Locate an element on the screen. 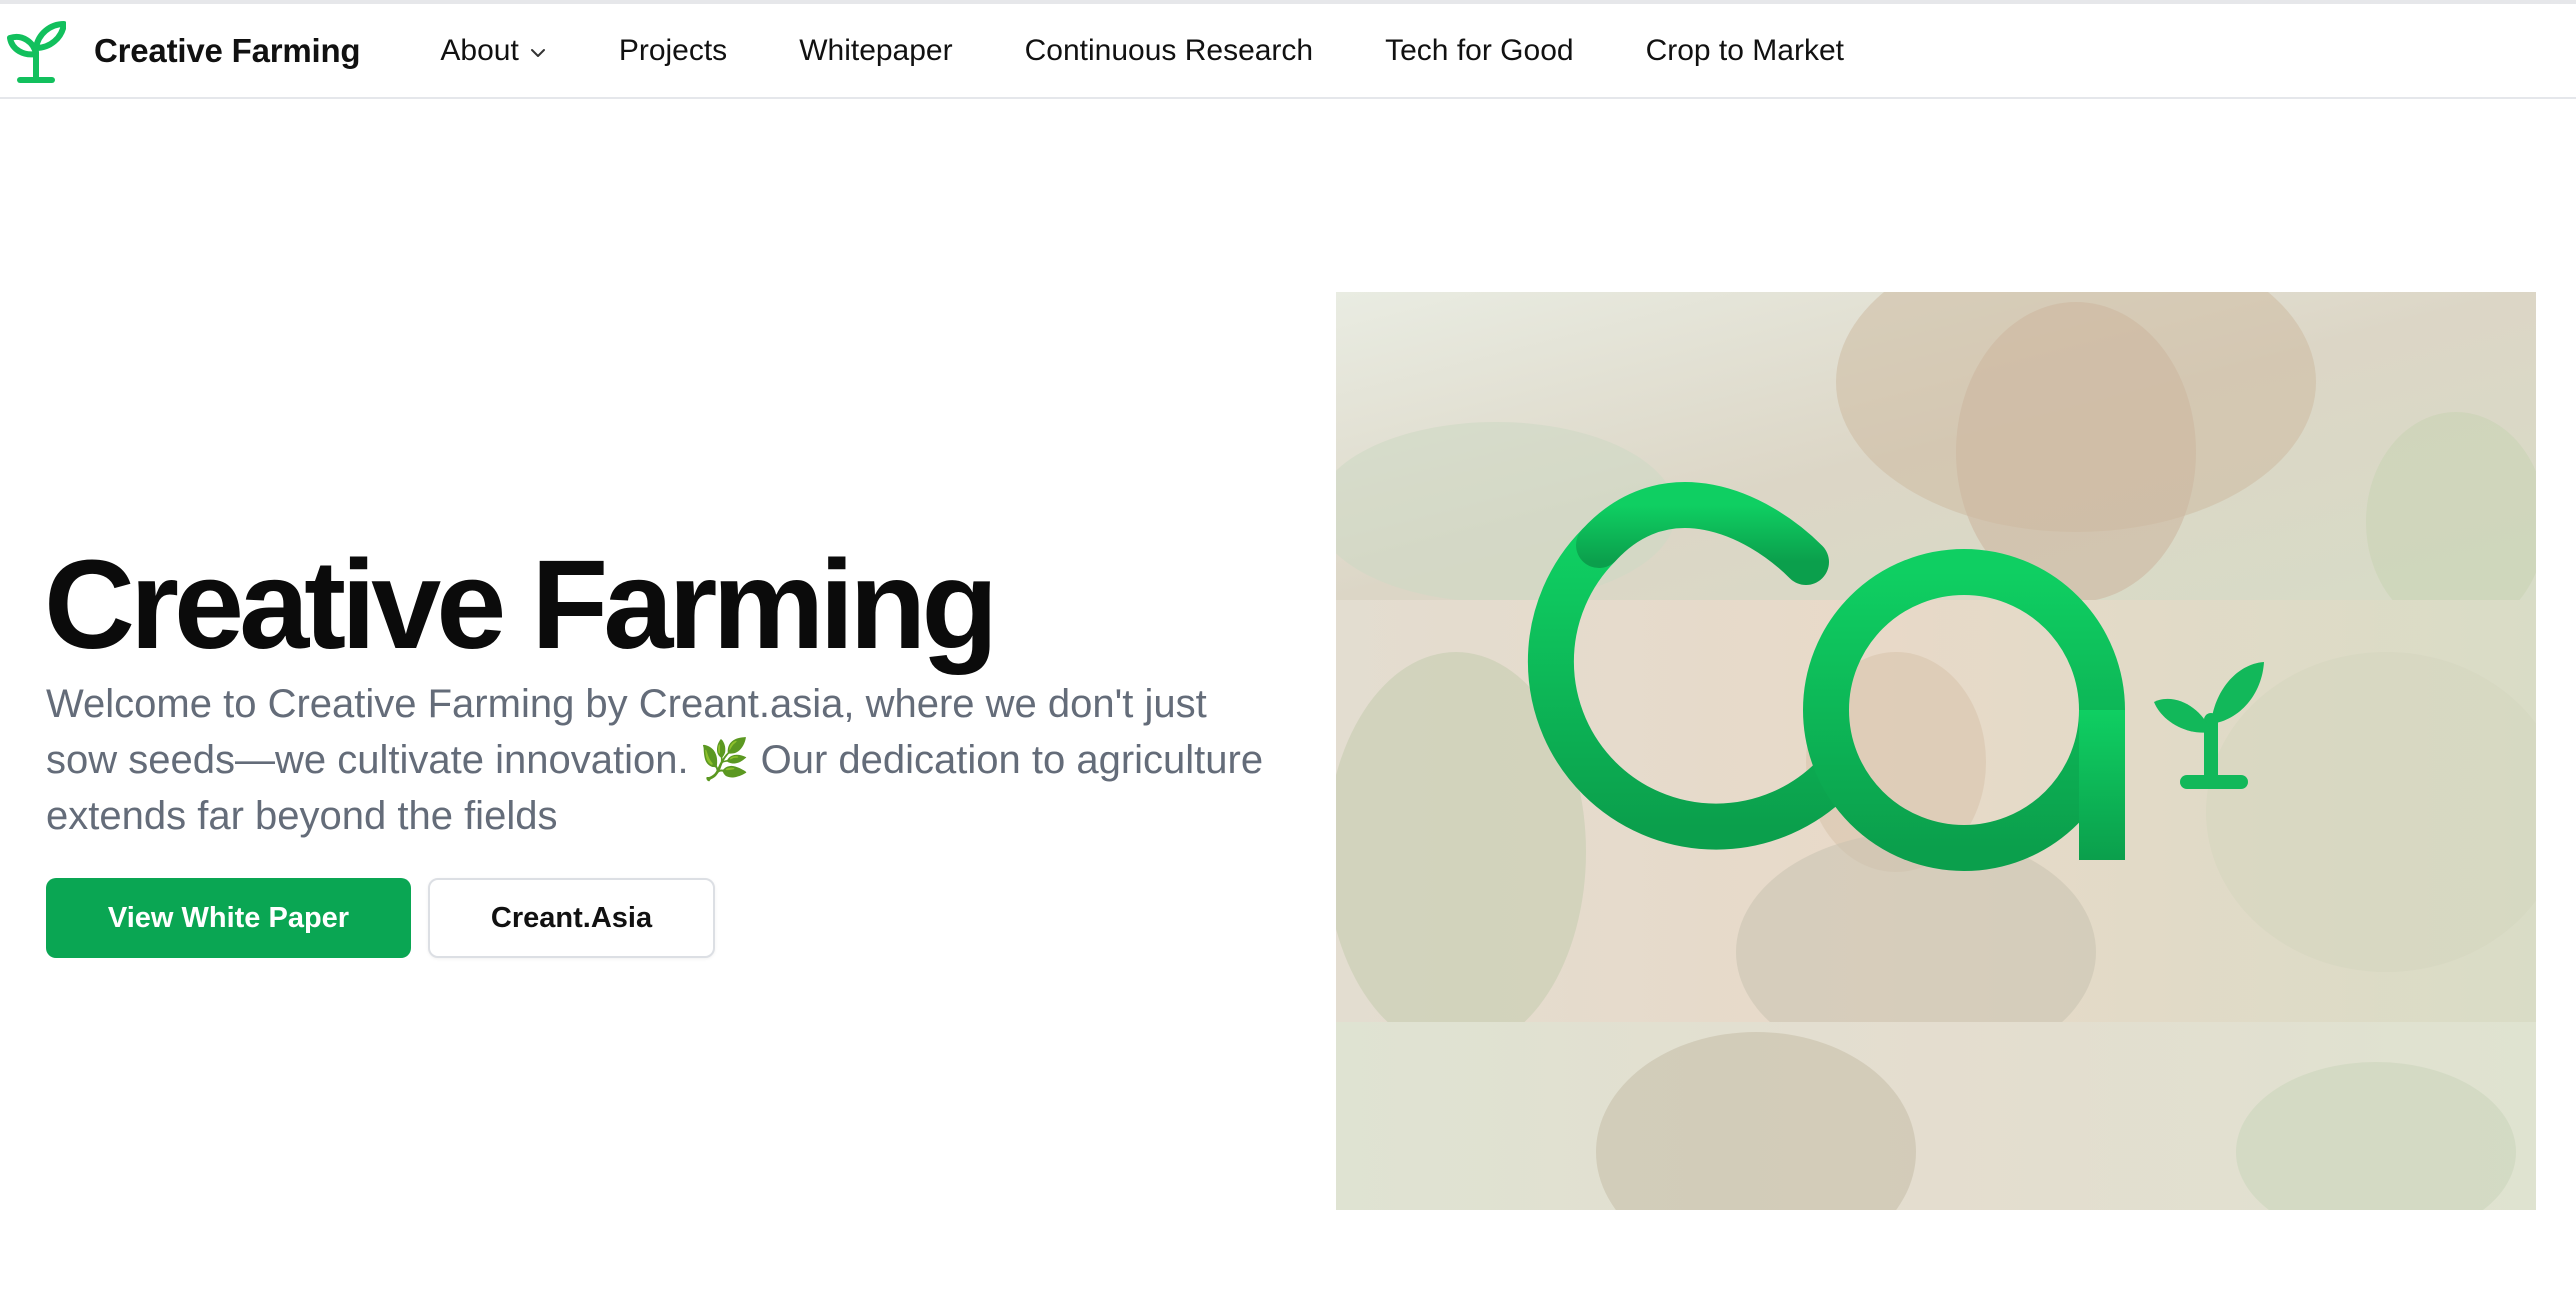  brand-link: Creative Farming is located at coordinates (183, 51).